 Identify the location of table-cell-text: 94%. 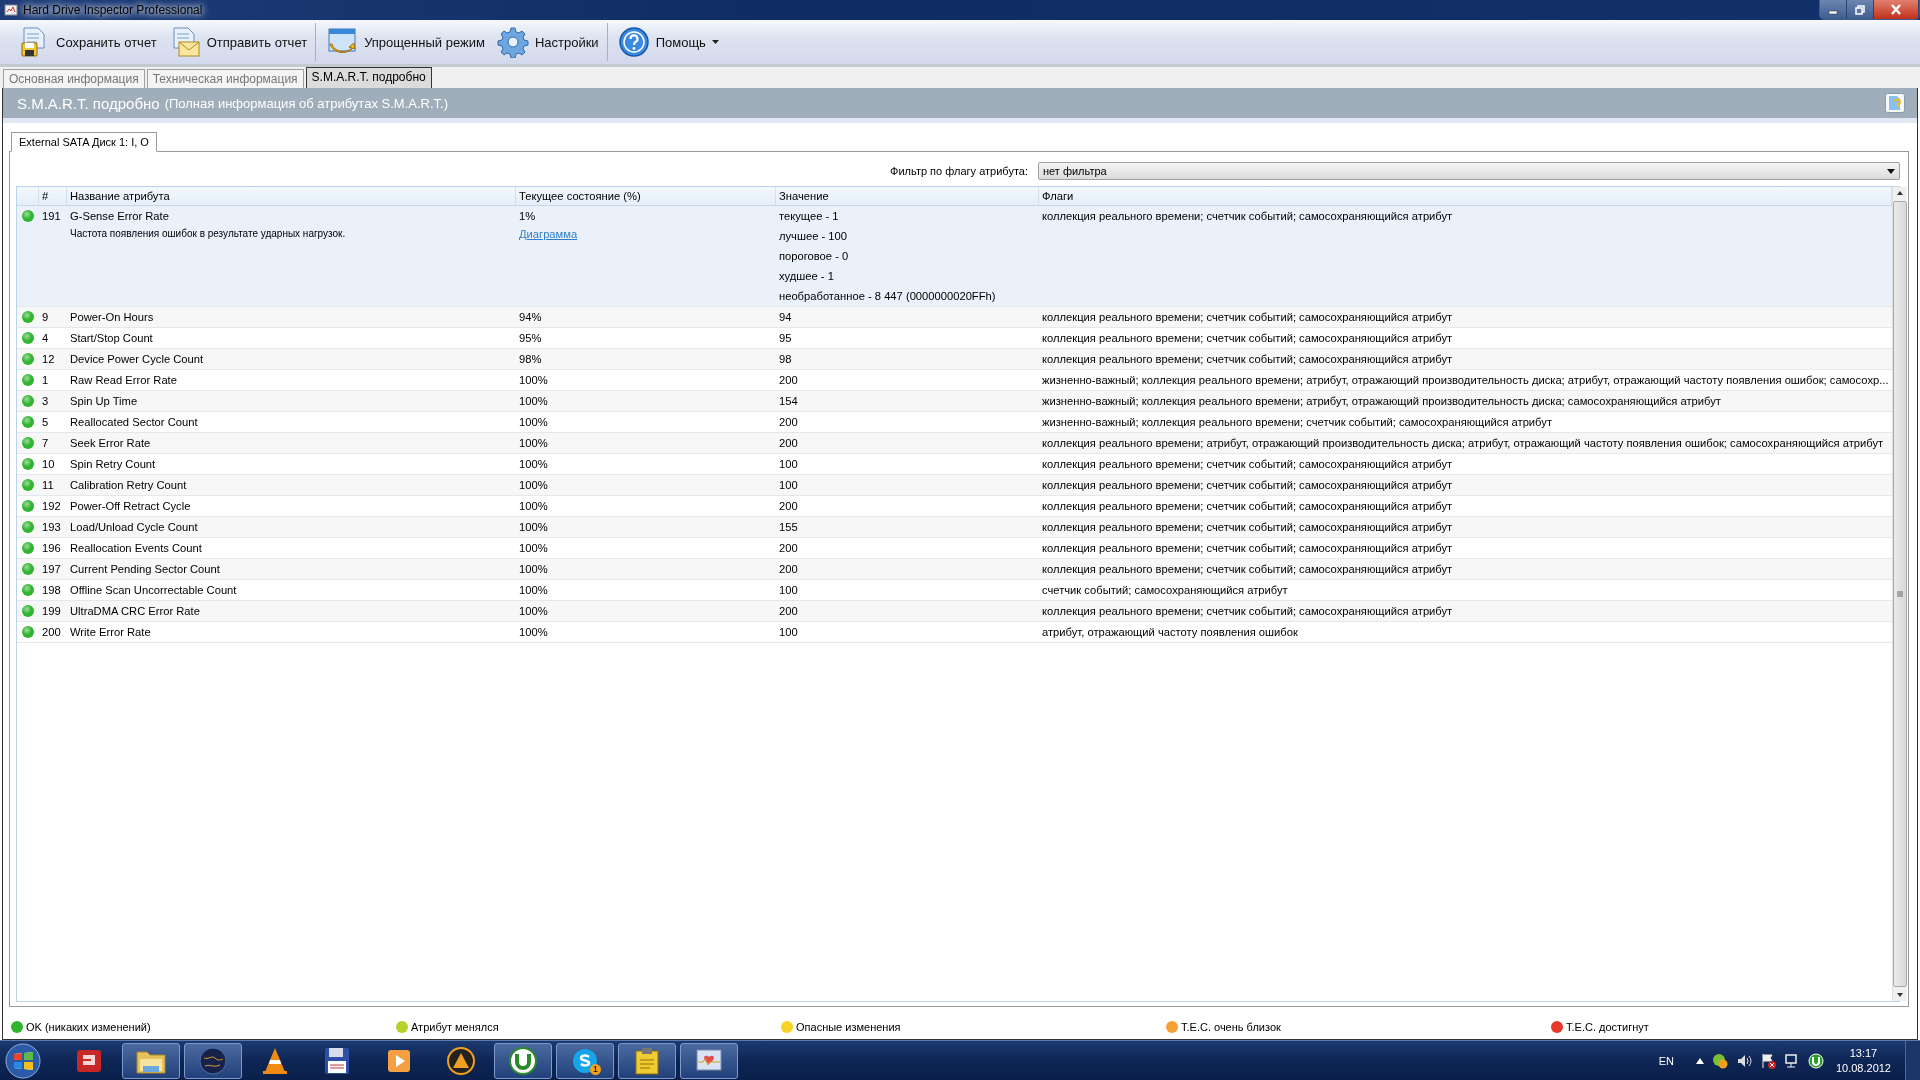
(531, 317).